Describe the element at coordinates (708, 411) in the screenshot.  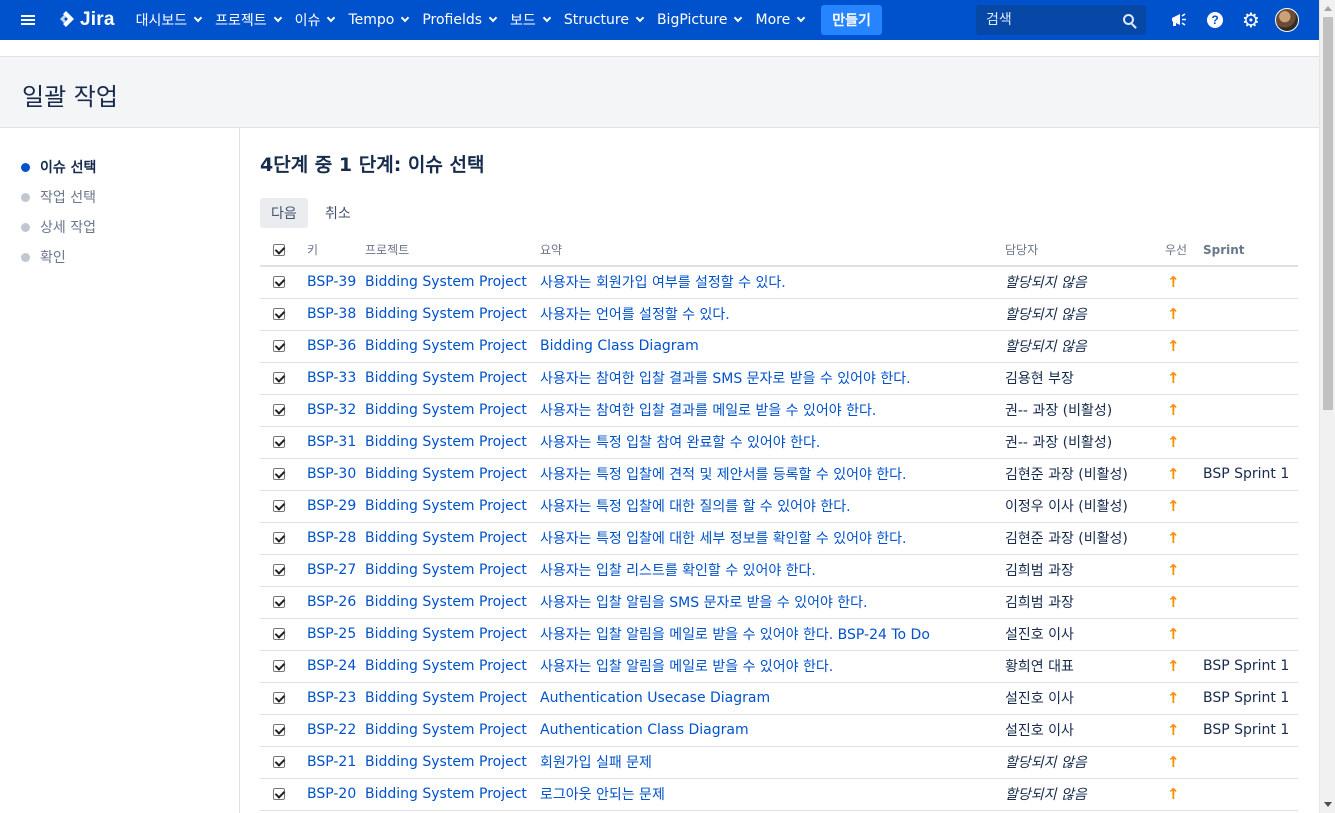
I see `summary-link: 사용자는 참여한 입찰 결과를 메일로 받을 수 있어야 한다.` at that location.